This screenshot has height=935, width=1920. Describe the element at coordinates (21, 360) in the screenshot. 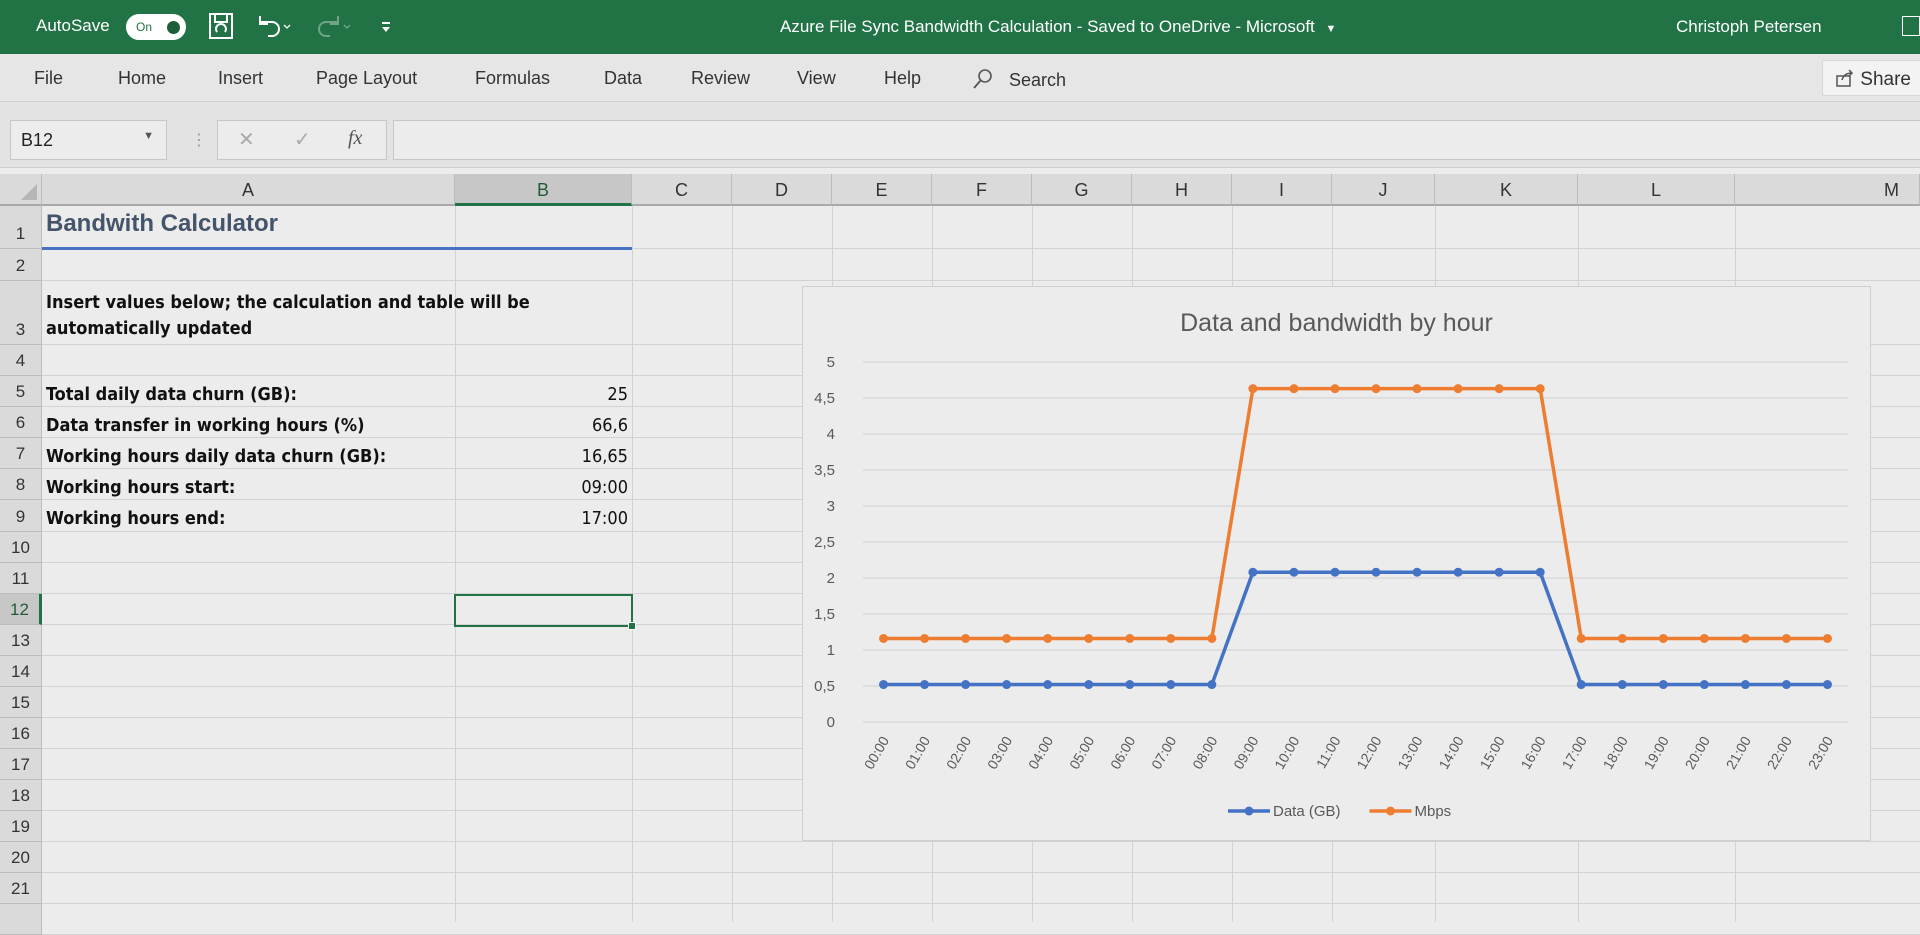

I see `row-header-4: 4` at that location.